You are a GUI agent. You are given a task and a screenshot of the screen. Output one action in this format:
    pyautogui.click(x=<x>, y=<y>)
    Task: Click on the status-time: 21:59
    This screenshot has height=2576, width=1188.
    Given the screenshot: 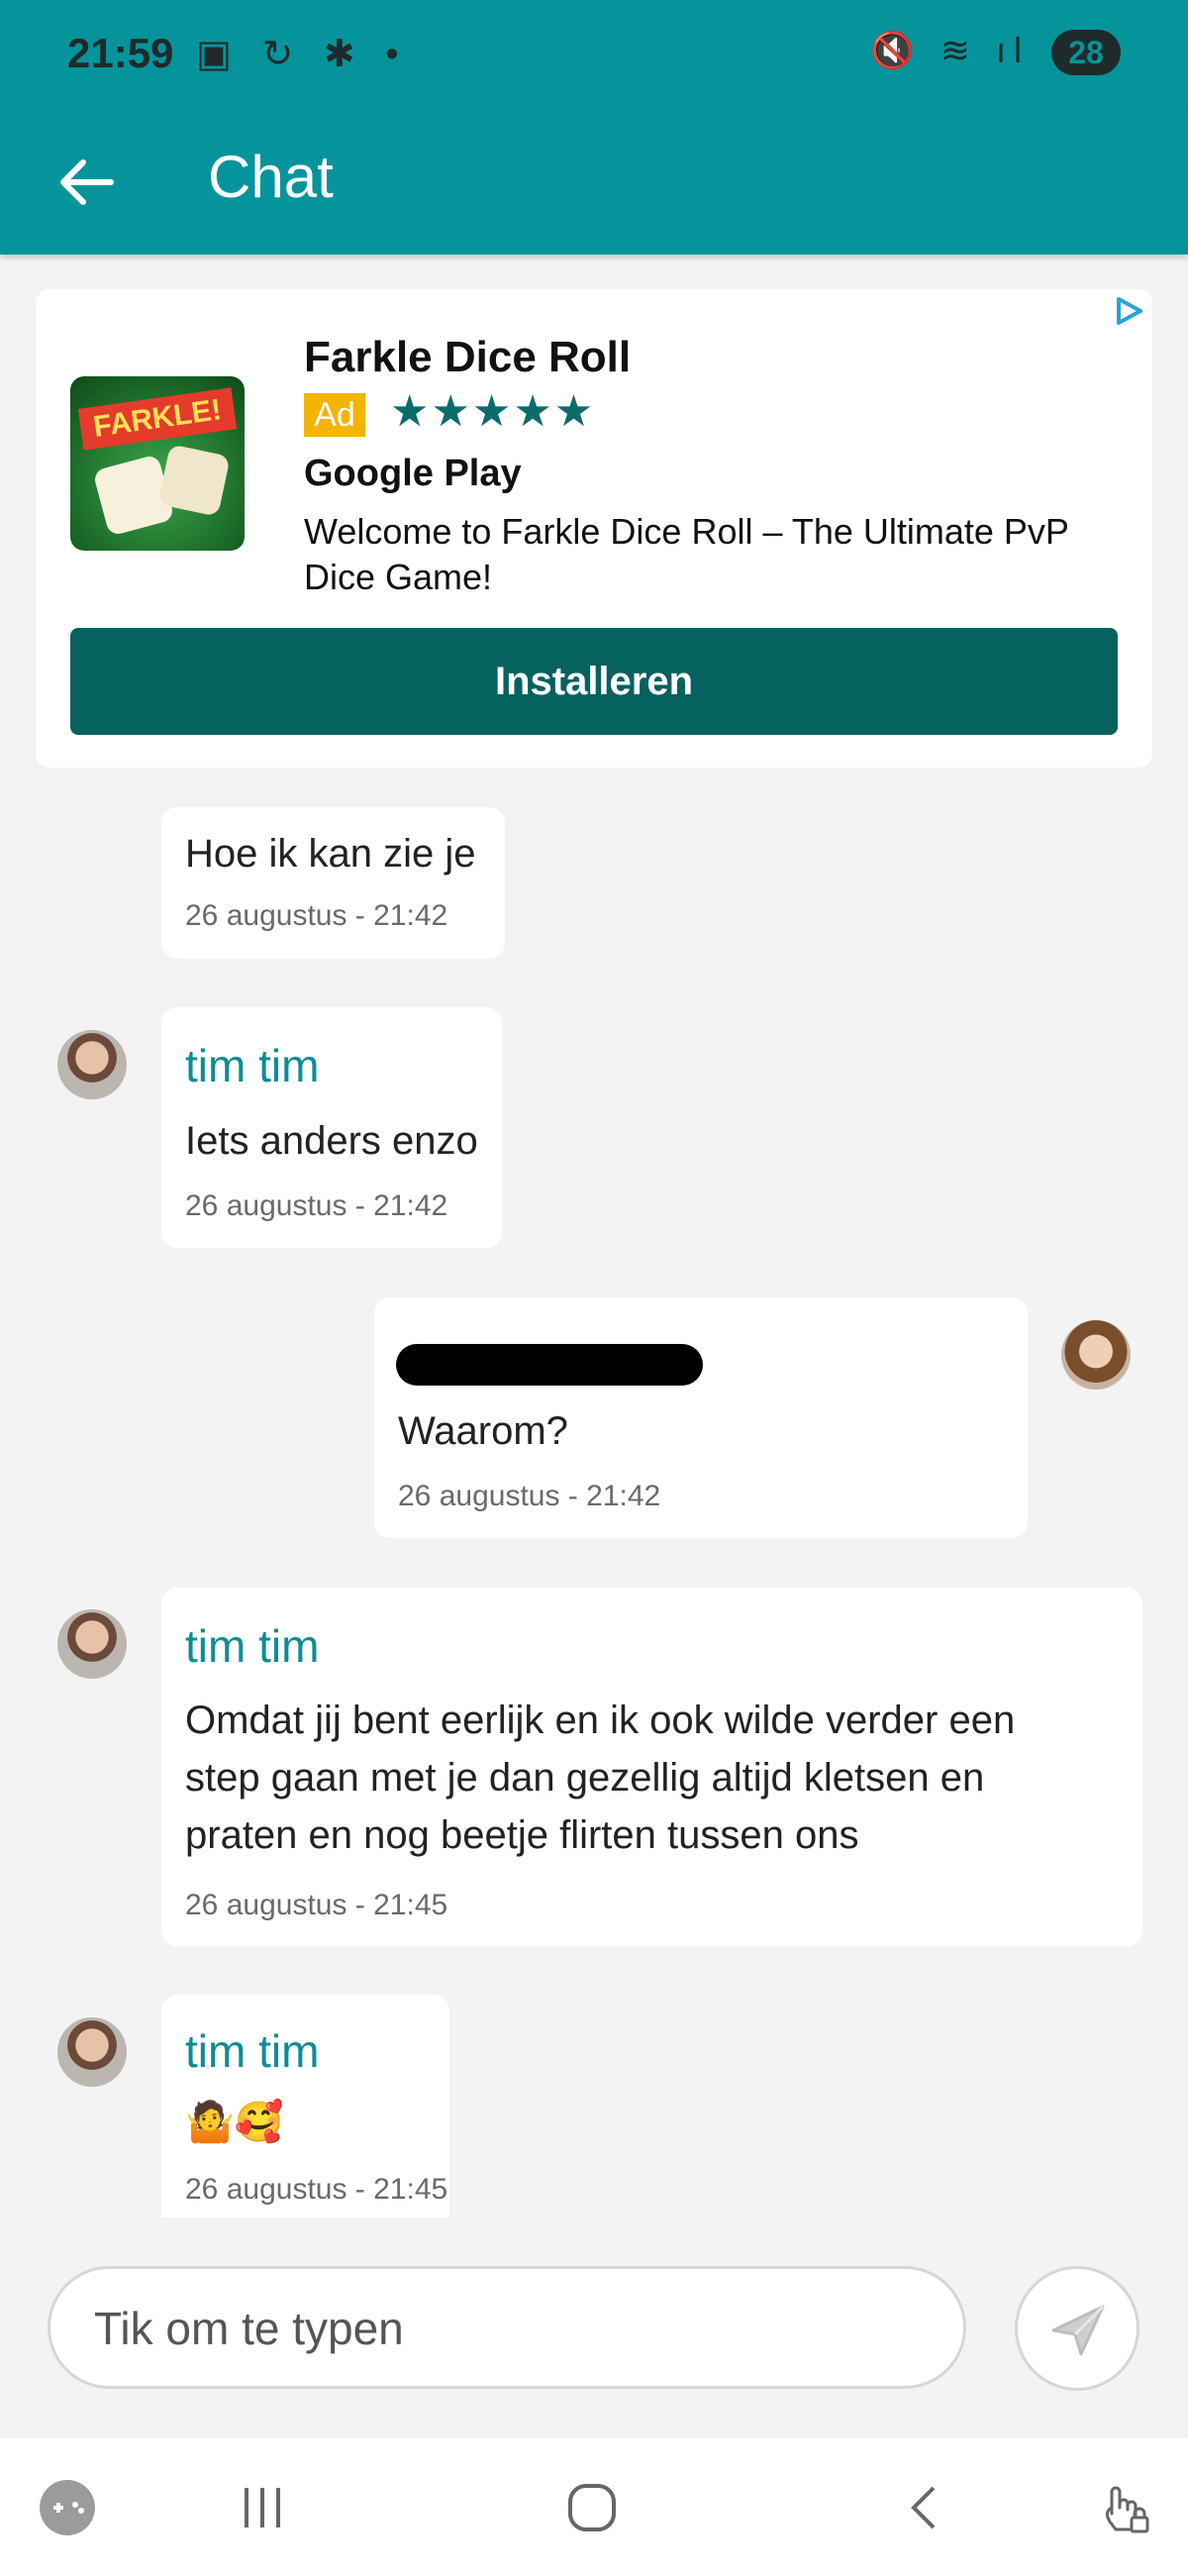 What is the action you would take?
    pyautogui.click(x=120, y=53)
    